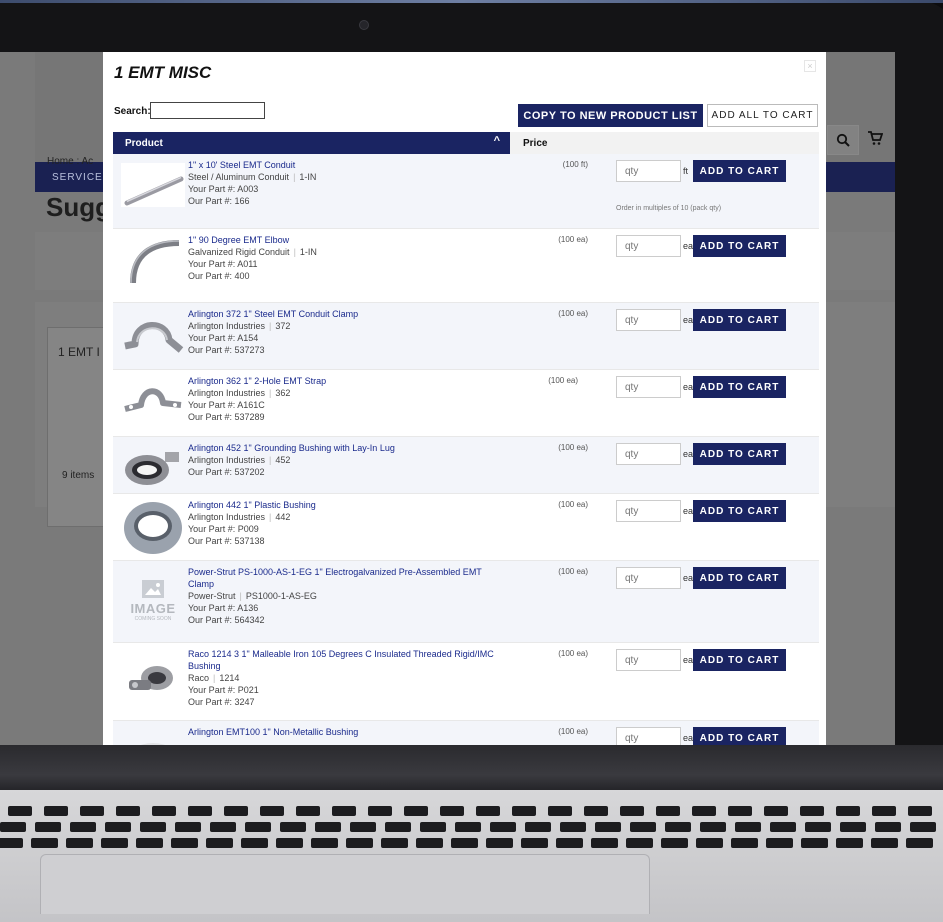  What do you see at coordinates (471, 770) in the screenshot?
I see `laptop-hinge` at bounding box center [471, 770].